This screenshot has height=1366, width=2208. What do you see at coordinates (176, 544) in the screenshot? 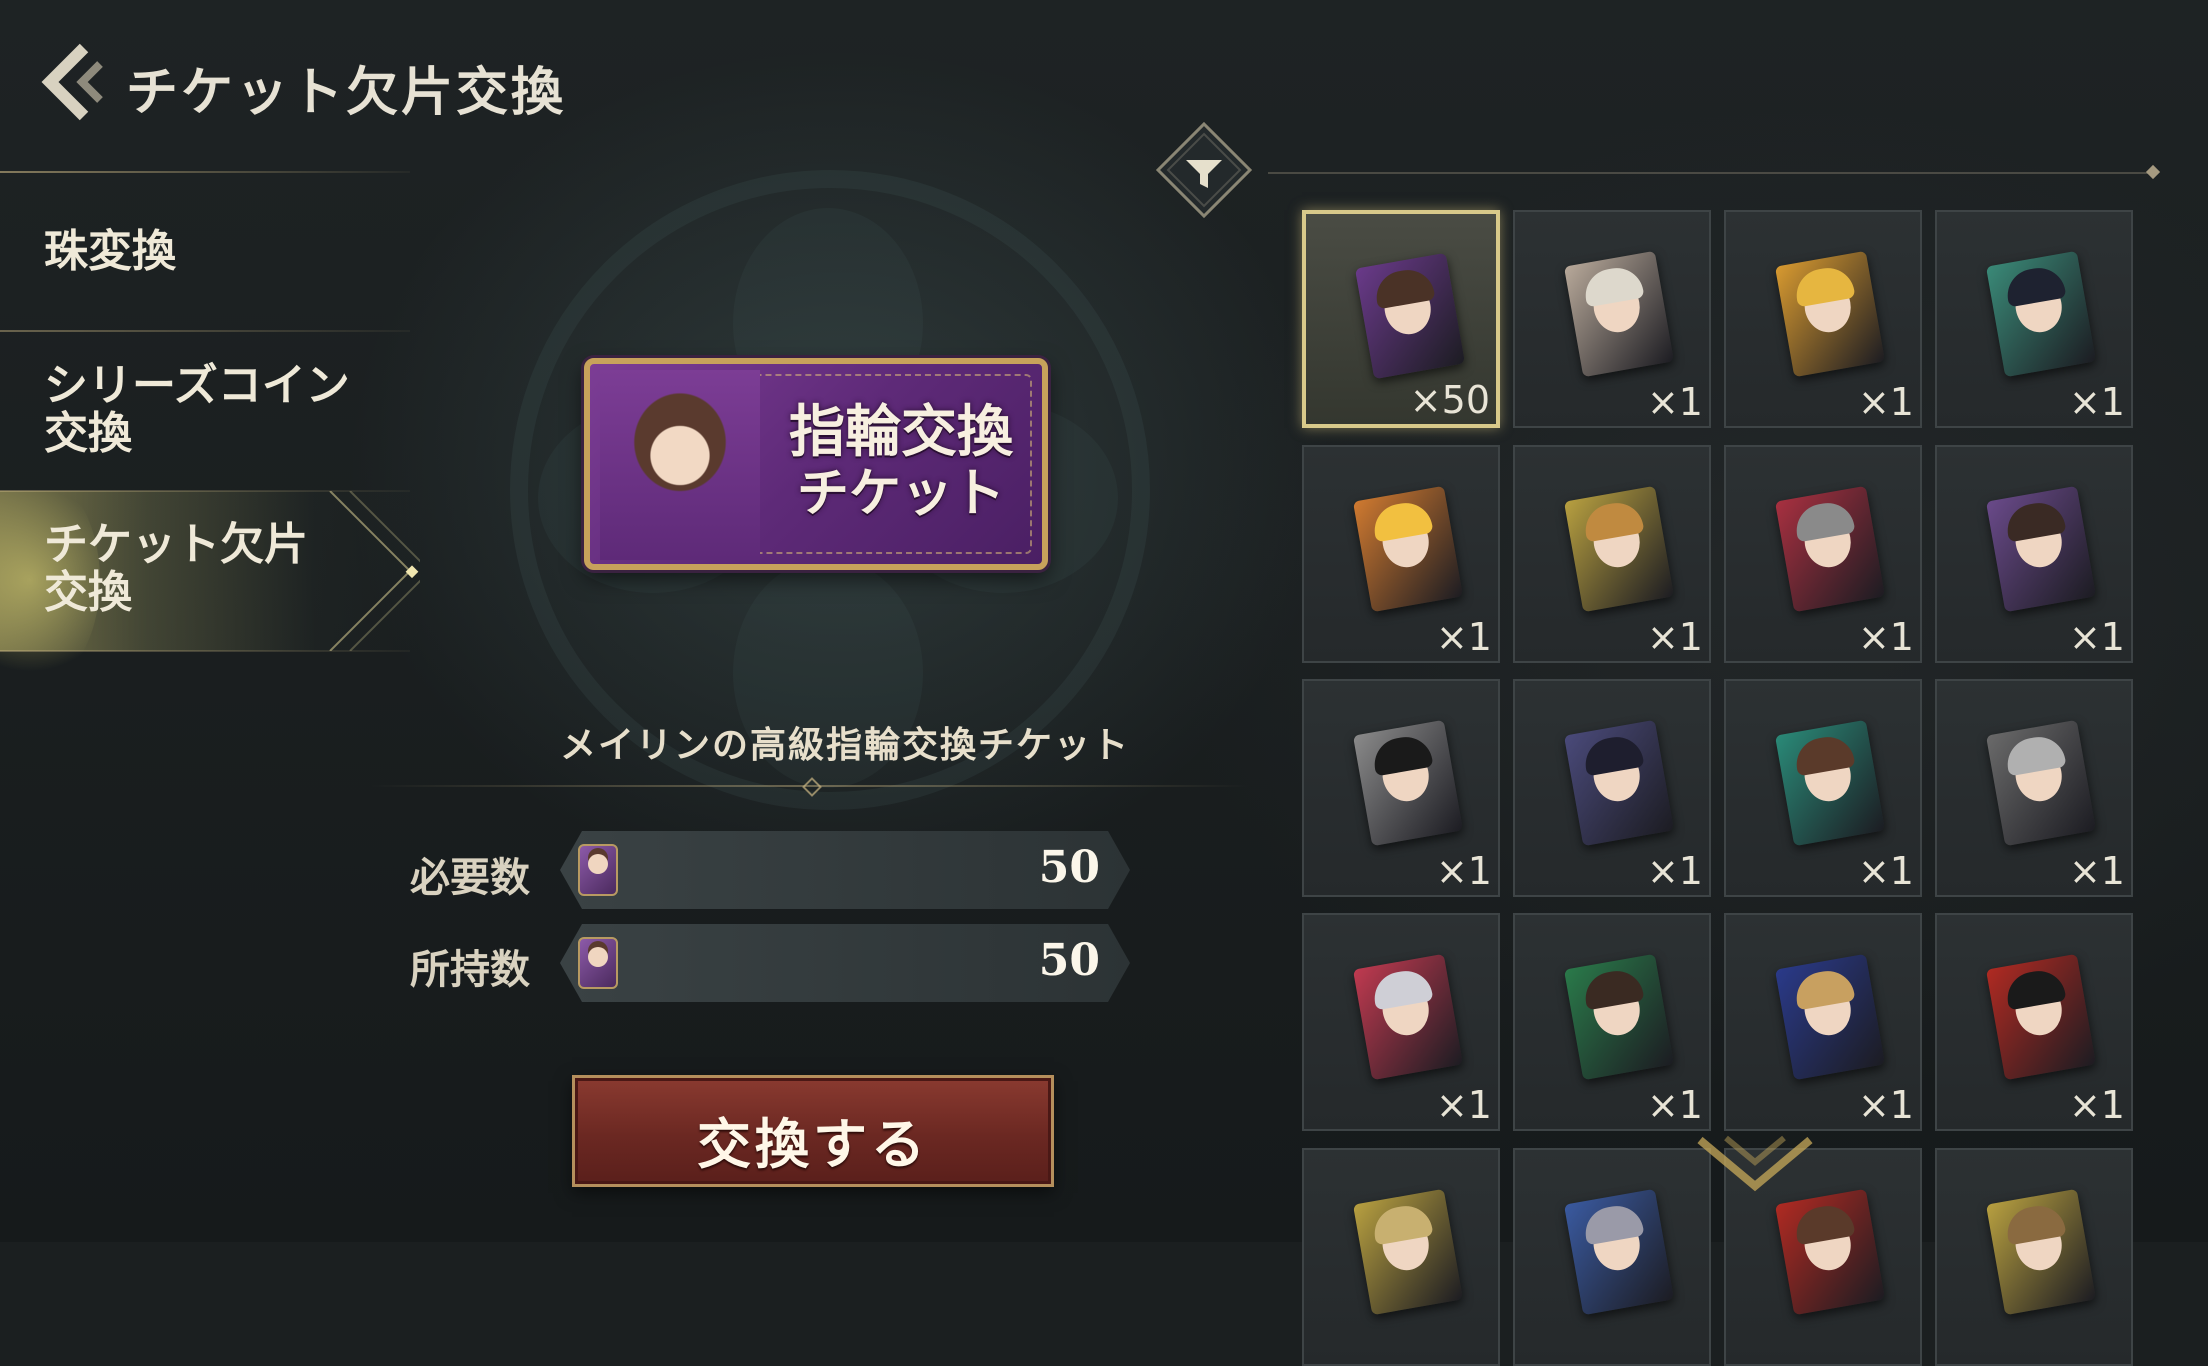
I see `sidebar-item-label-line1: チケット欠片` at bounding box center [176, 544].